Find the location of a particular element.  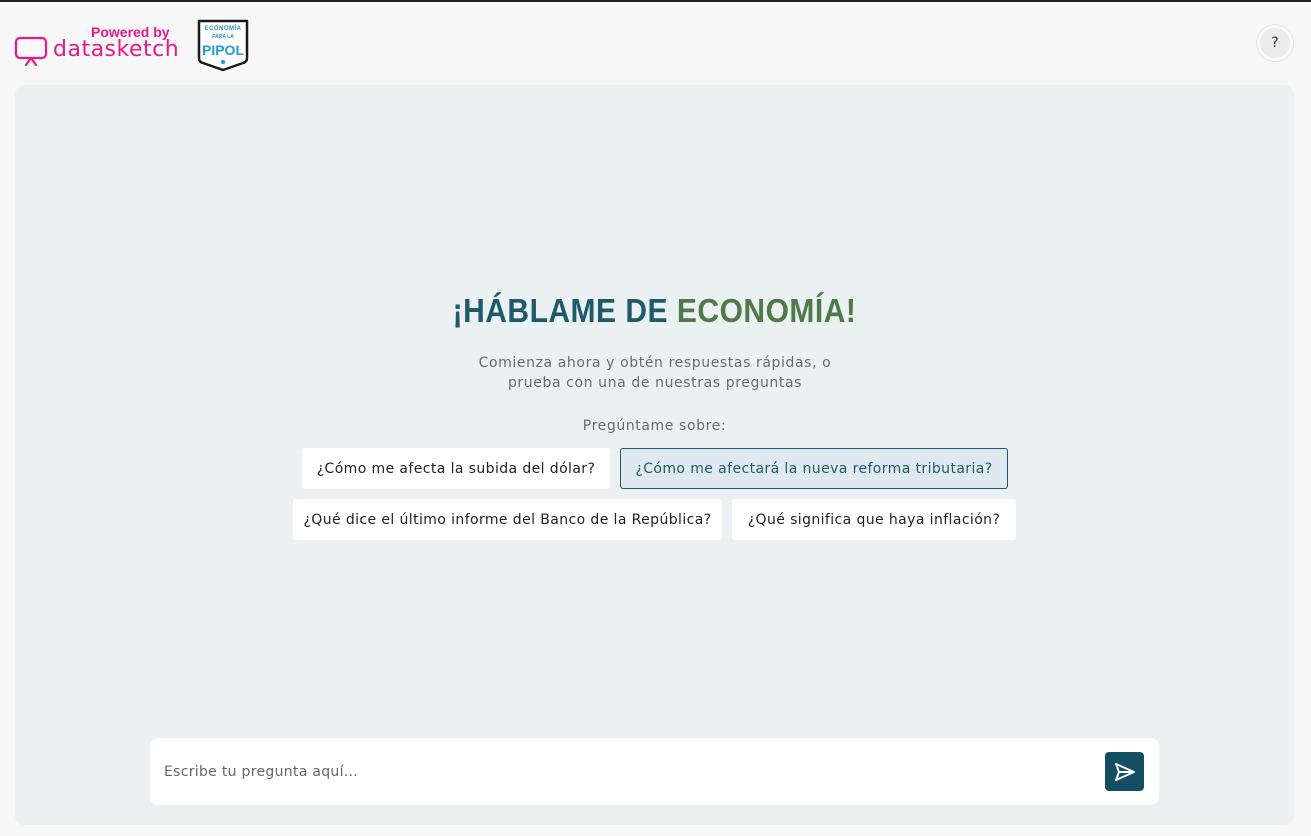

badge-line1: ECONOMÍA is located at coordinates (223, 28).